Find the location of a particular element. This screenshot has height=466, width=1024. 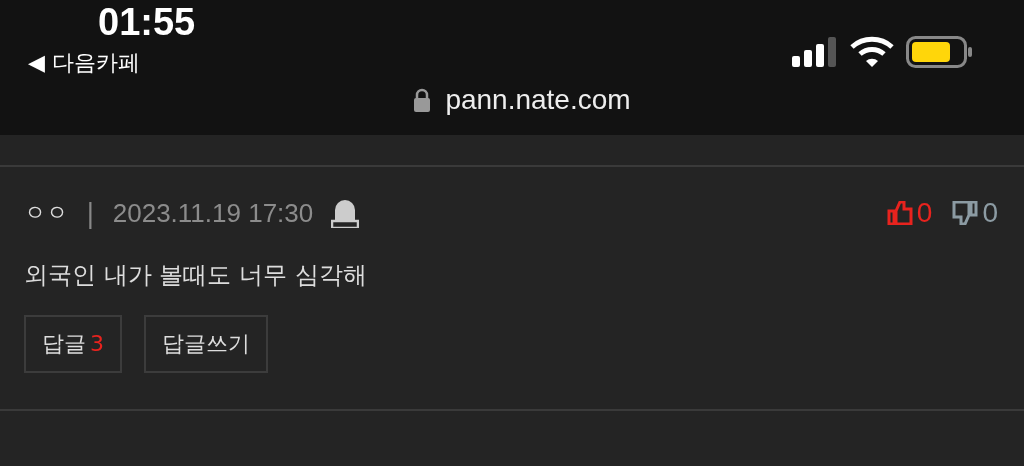

dislike-count: 0 is located at coordinates (990, 213).